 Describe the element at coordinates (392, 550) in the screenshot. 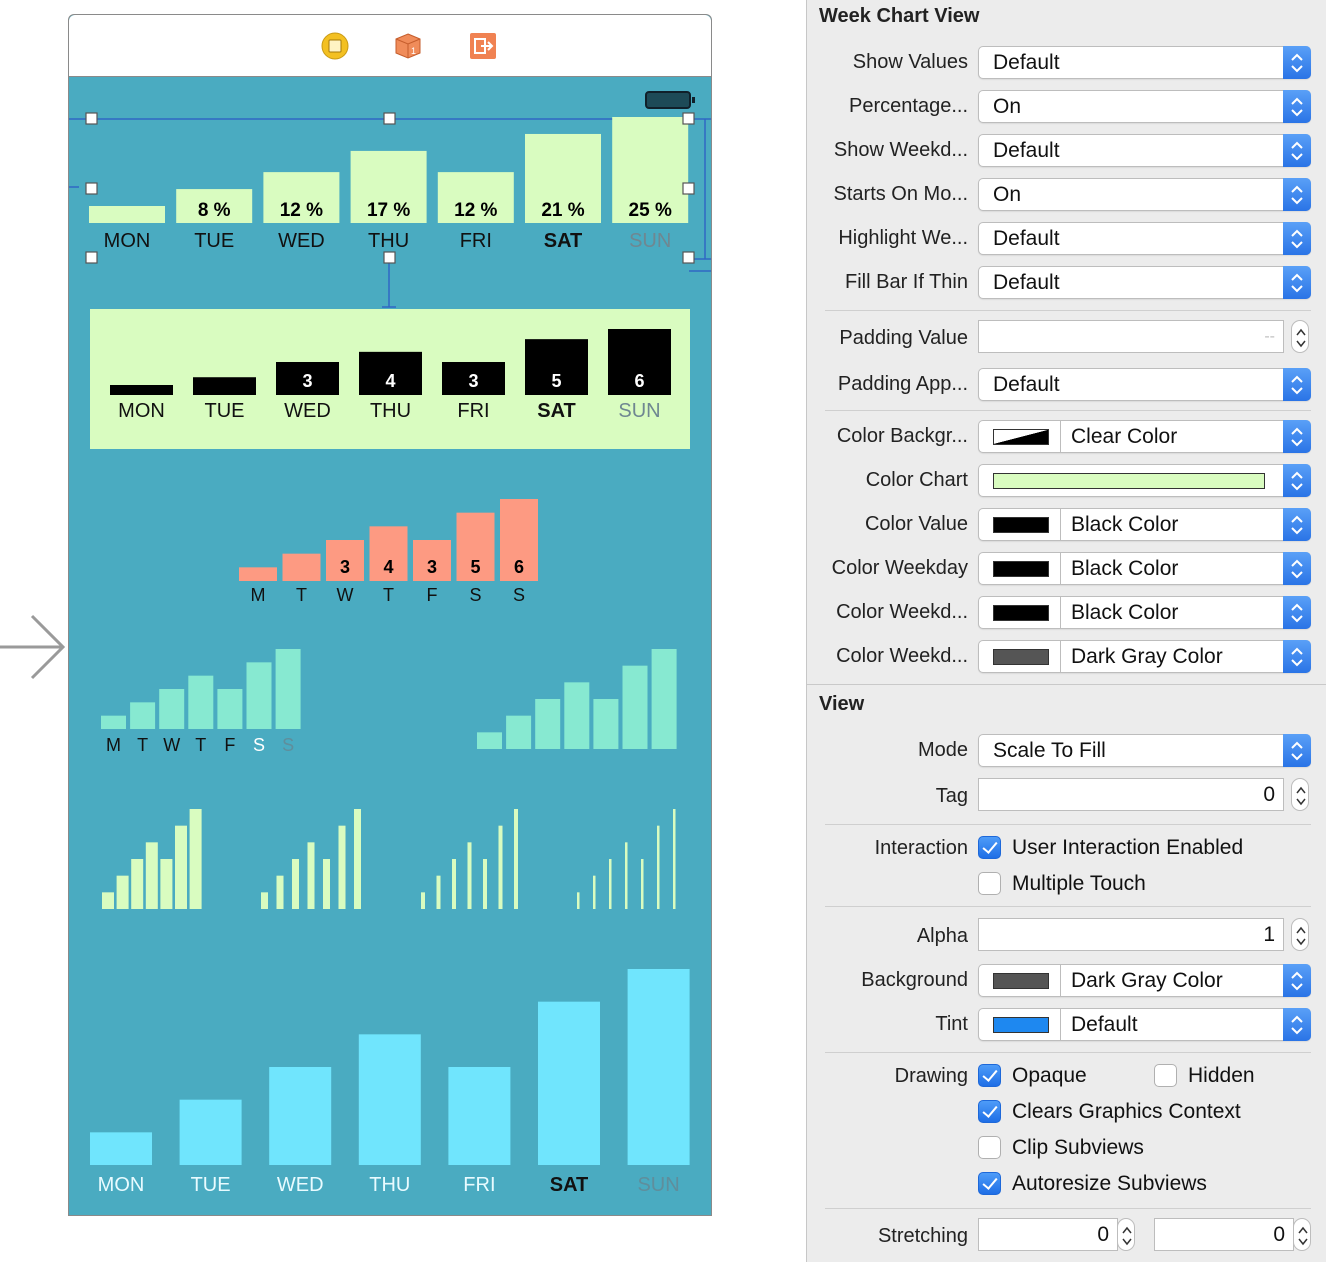

I see `week-chart-salmon: M T 3 W 4 T 3 F 5 S 6 S` at that location.